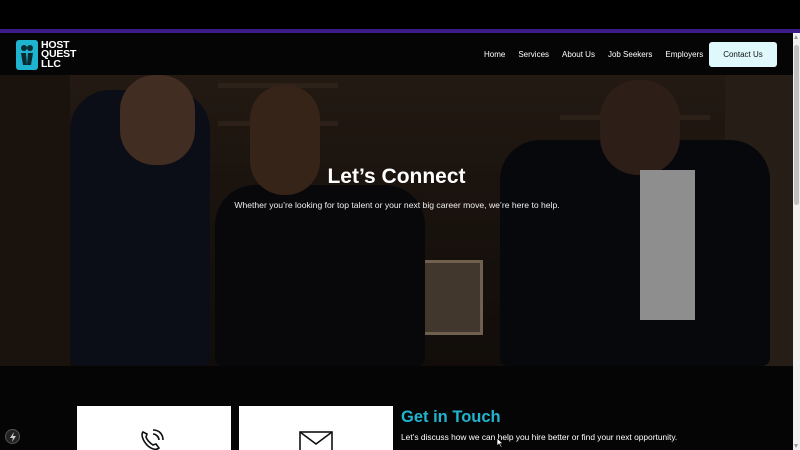 This screenshot has height=450, width=800. What do you see at coordinates (451, 417) in the screenshot?
I see `get-in-touch-title: Get in Touch` at bounding box center [451, 417].